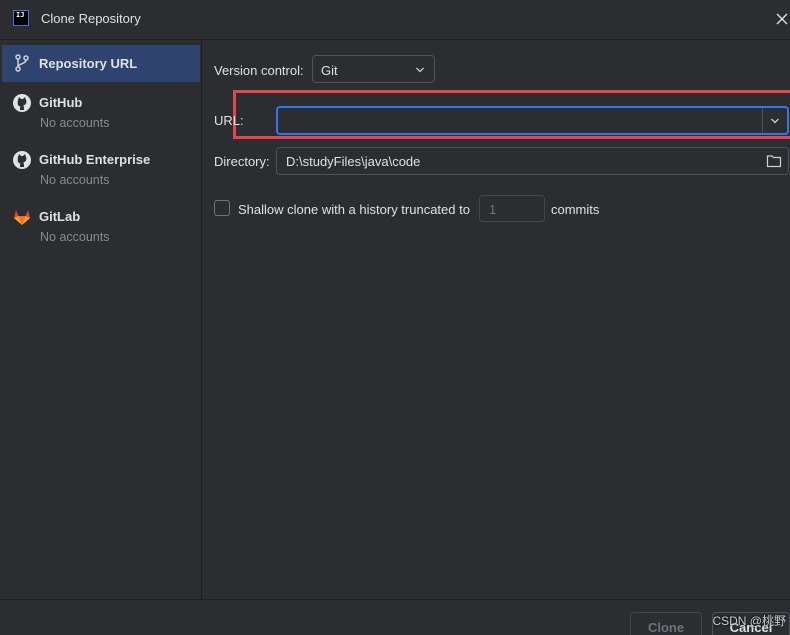  Describe the element at coordinates (373, 69) in the screenshot. I see `version-control-select: Git` at that location.